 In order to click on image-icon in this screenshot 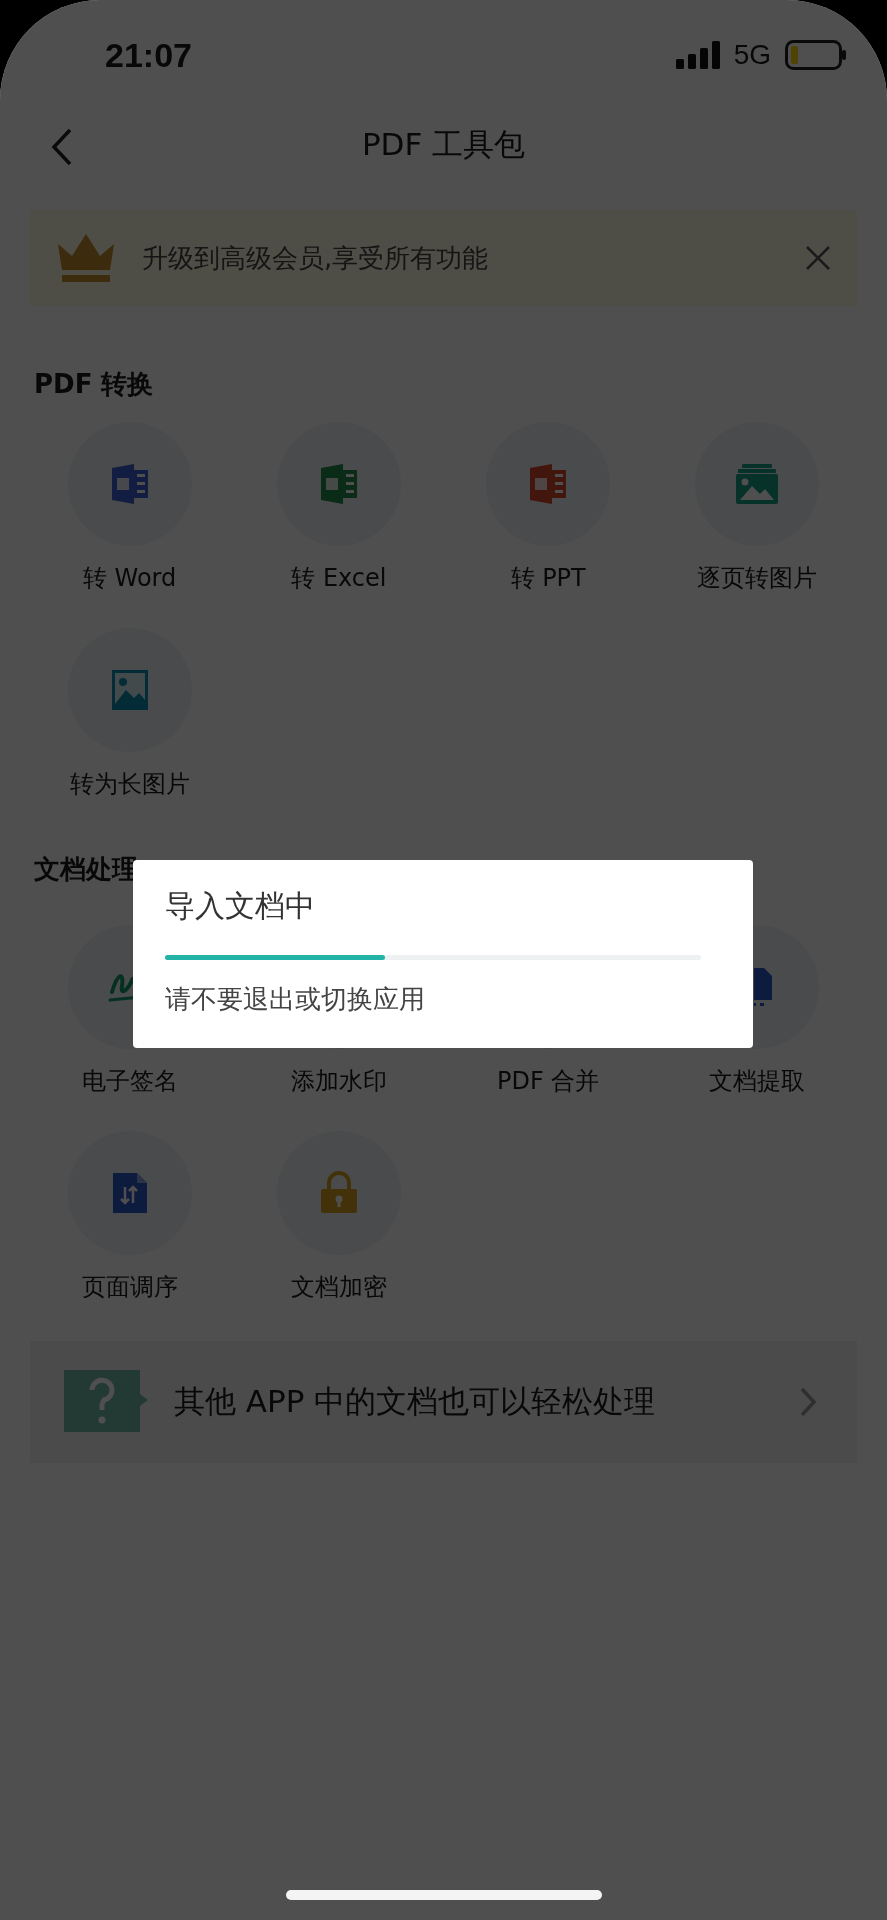, I will do `click(129, 690)`.